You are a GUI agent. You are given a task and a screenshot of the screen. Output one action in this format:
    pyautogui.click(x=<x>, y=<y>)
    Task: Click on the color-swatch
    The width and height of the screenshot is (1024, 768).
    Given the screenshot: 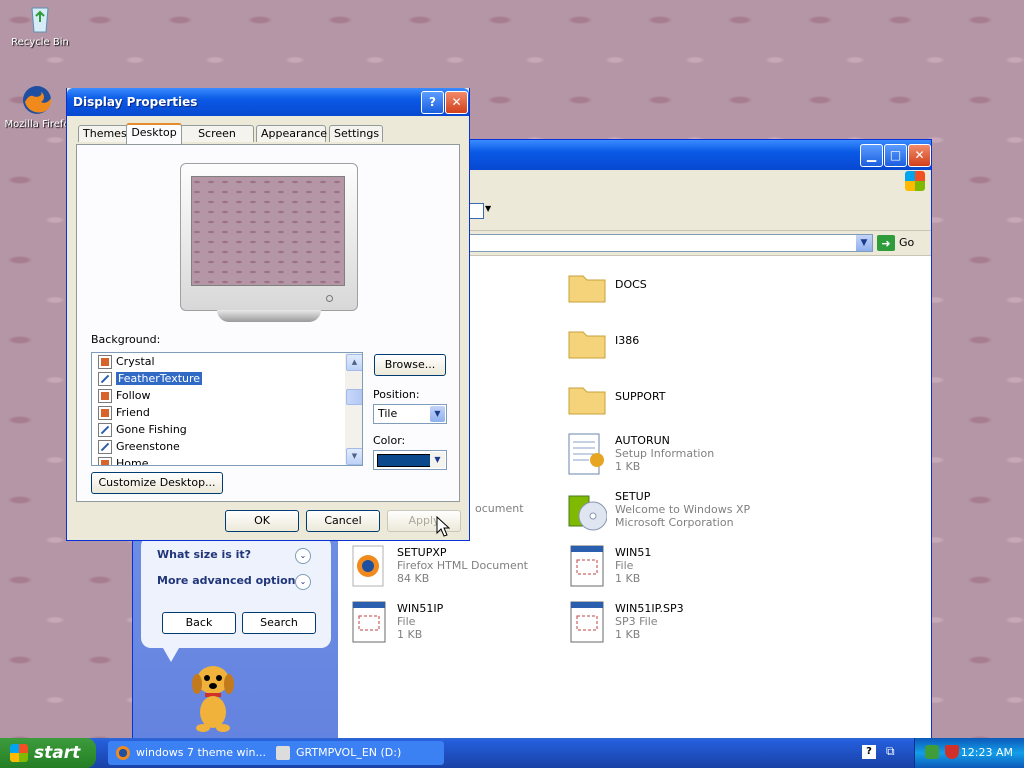 What is the action you would take?
    pyautogui.click(x=406, y=460)
    